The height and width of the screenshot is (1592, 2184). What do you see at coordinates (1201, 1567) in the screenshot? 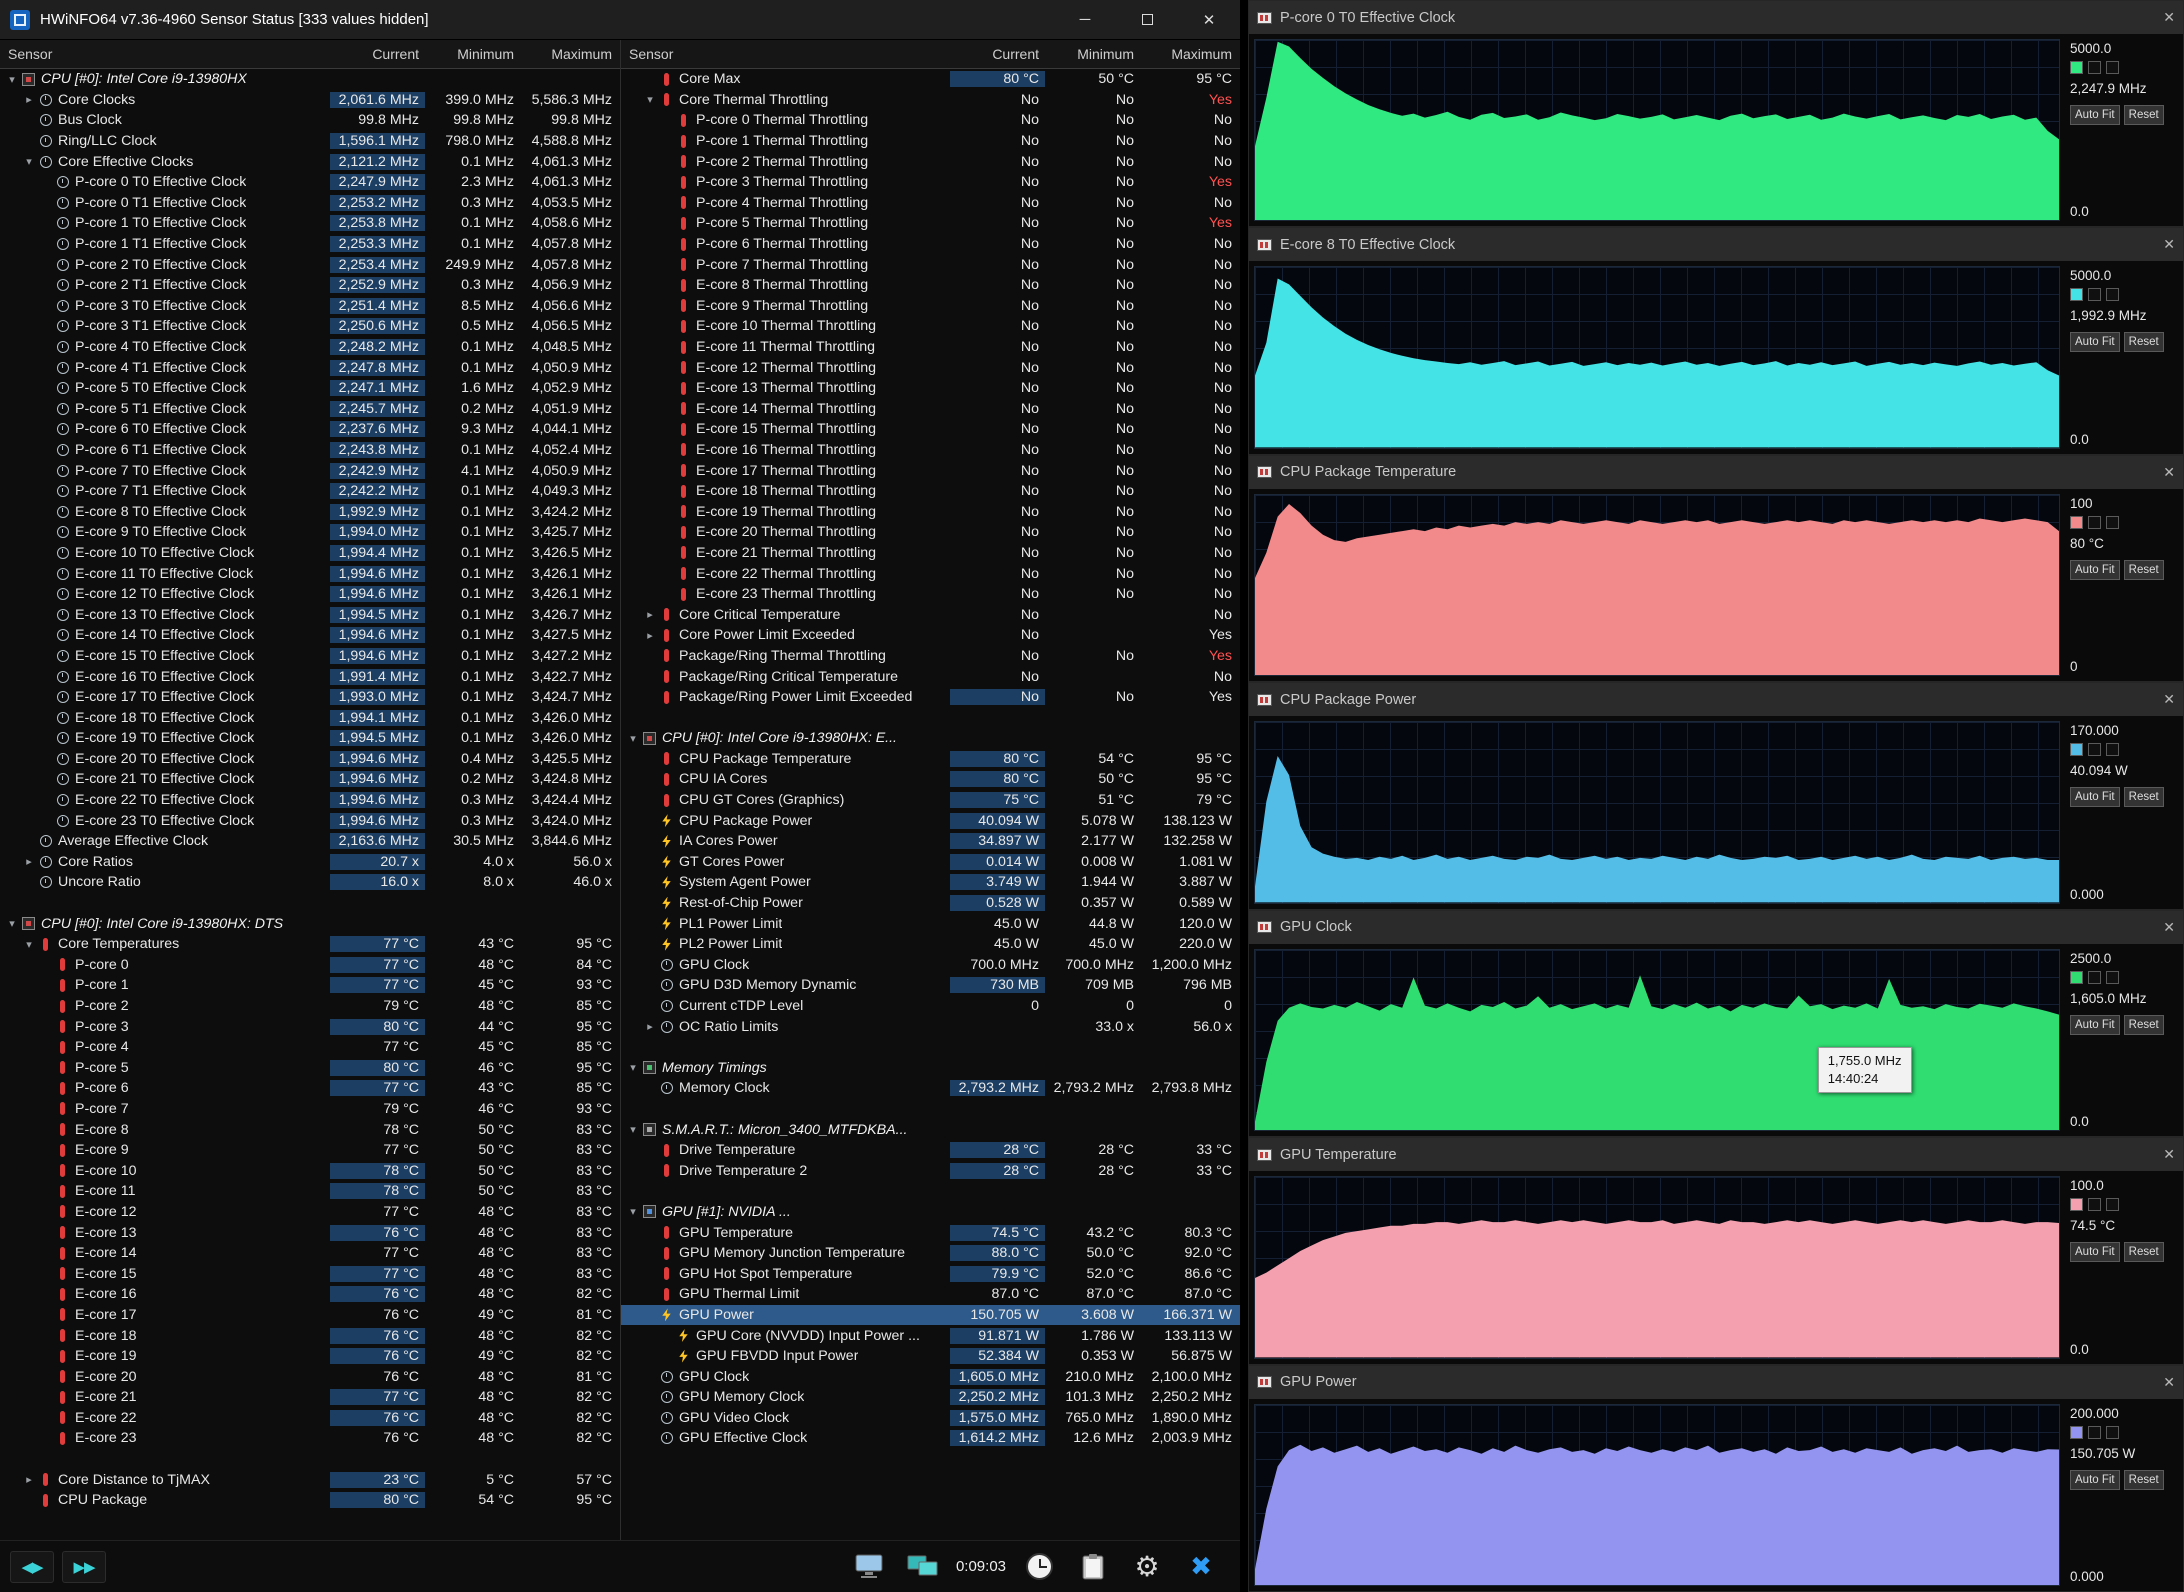
I see `exit-button: ✖` at bounding box center [1201, 1567].